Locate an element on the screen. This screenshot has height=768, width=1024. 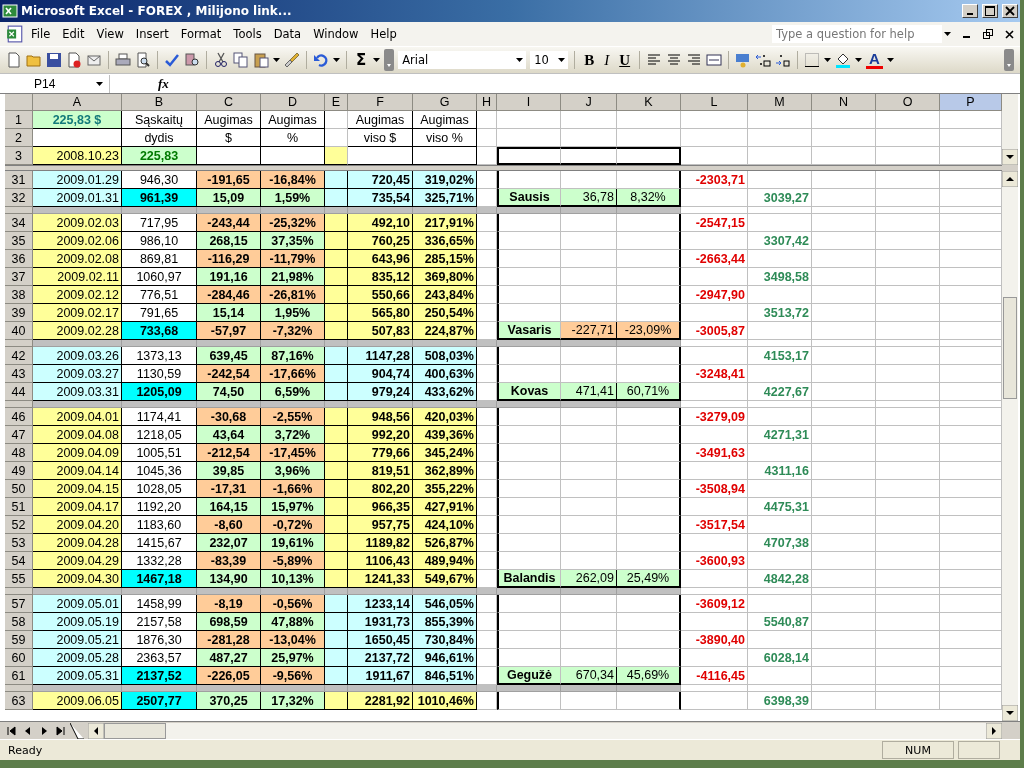
row-header: 47 is located at coordinates (19, 435).